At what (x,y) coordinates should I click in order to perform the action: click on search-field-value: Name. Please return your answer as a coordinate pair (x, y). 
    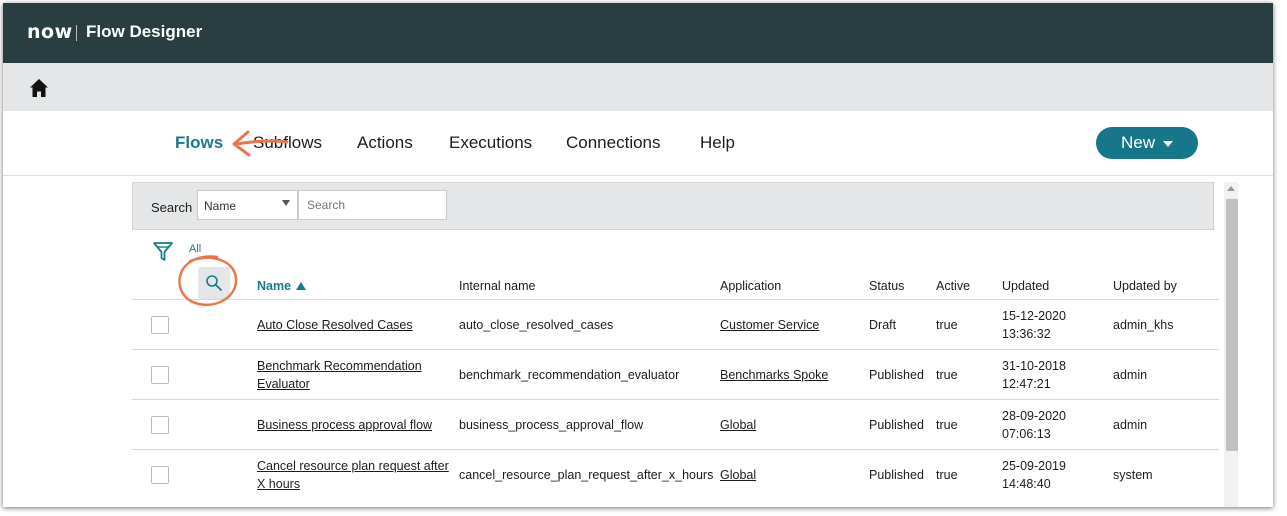
    Looking at the image, I should click on (220, 206).